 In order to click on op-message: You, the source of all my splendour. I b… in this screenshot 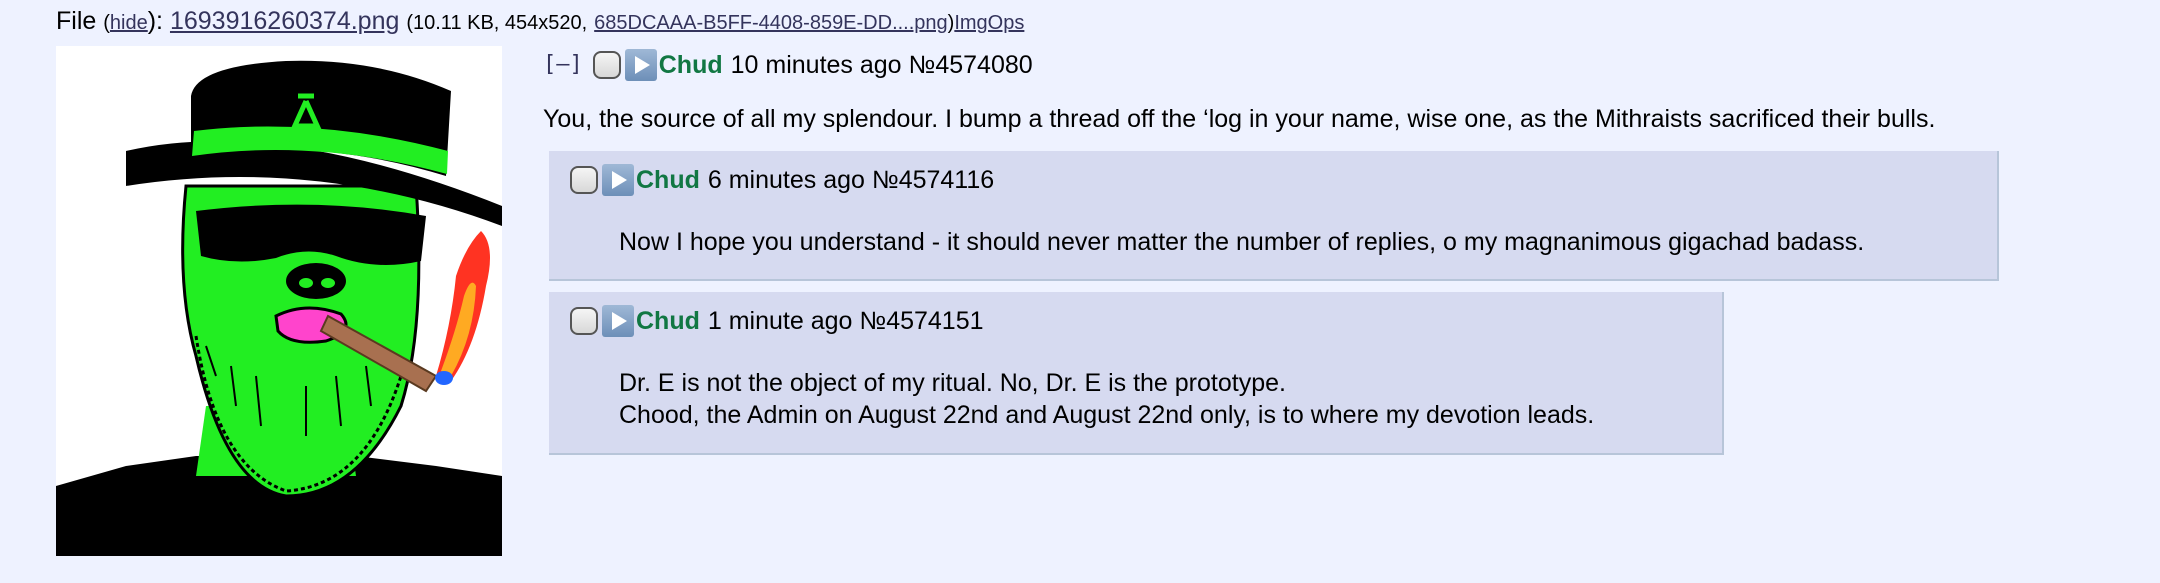, I will do `click(1239, 119)`.